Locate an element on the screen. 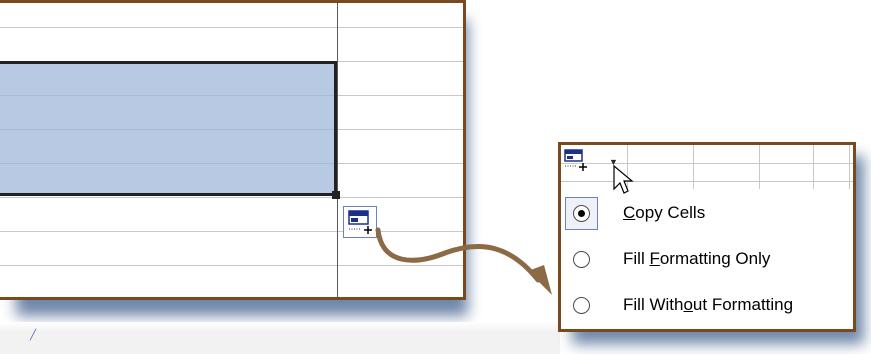 The width and height of the screenshot is (871, 354). option-fill-formatting-only: Fill Formatting Only is located at coordinates (707, 260).